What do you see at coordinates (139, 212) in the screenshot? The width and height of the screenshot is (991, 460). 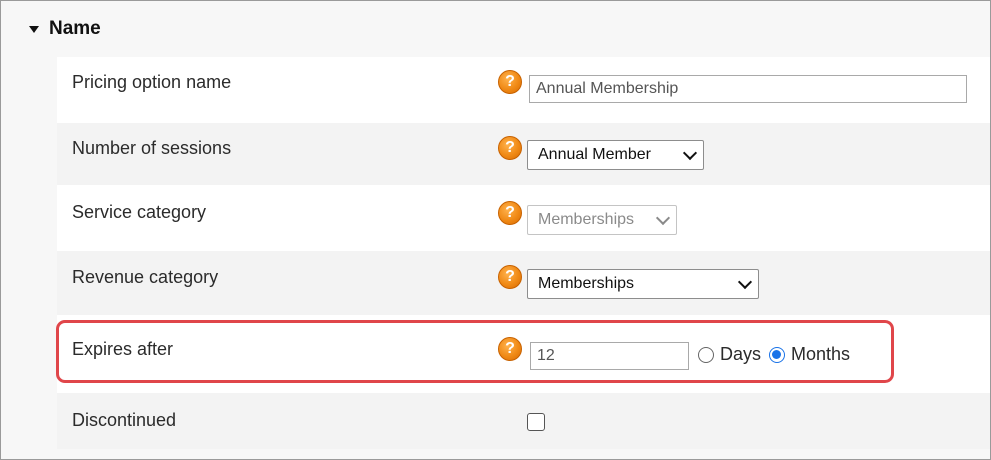 I see `field-label: Service category` at bounding box center [139, 212].